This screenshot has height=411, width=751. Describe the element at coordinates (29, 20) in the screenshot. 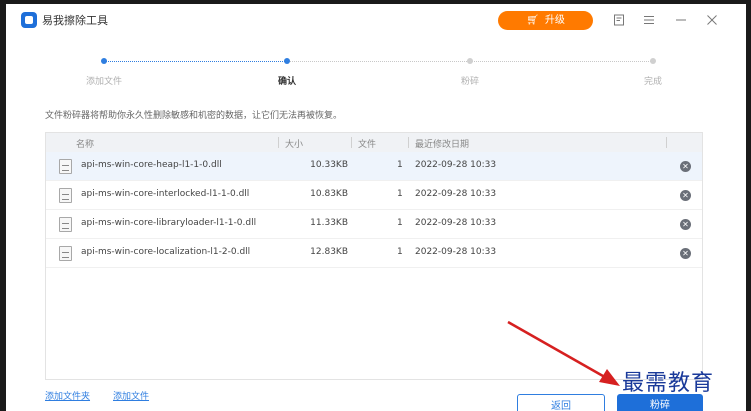

I see `app-logo-icon` at that location.